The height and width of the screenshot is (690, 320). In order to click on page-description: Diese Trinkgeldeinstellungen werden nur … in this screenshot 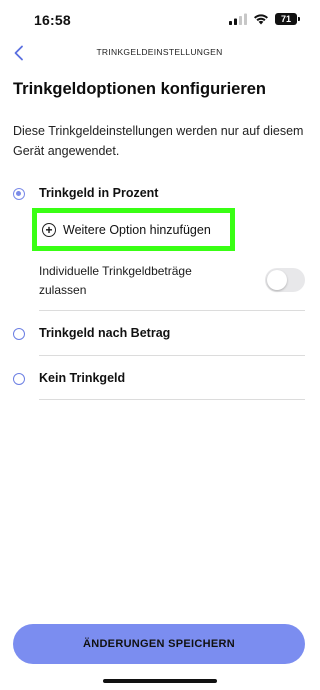, I will do `click(158, 141)`.